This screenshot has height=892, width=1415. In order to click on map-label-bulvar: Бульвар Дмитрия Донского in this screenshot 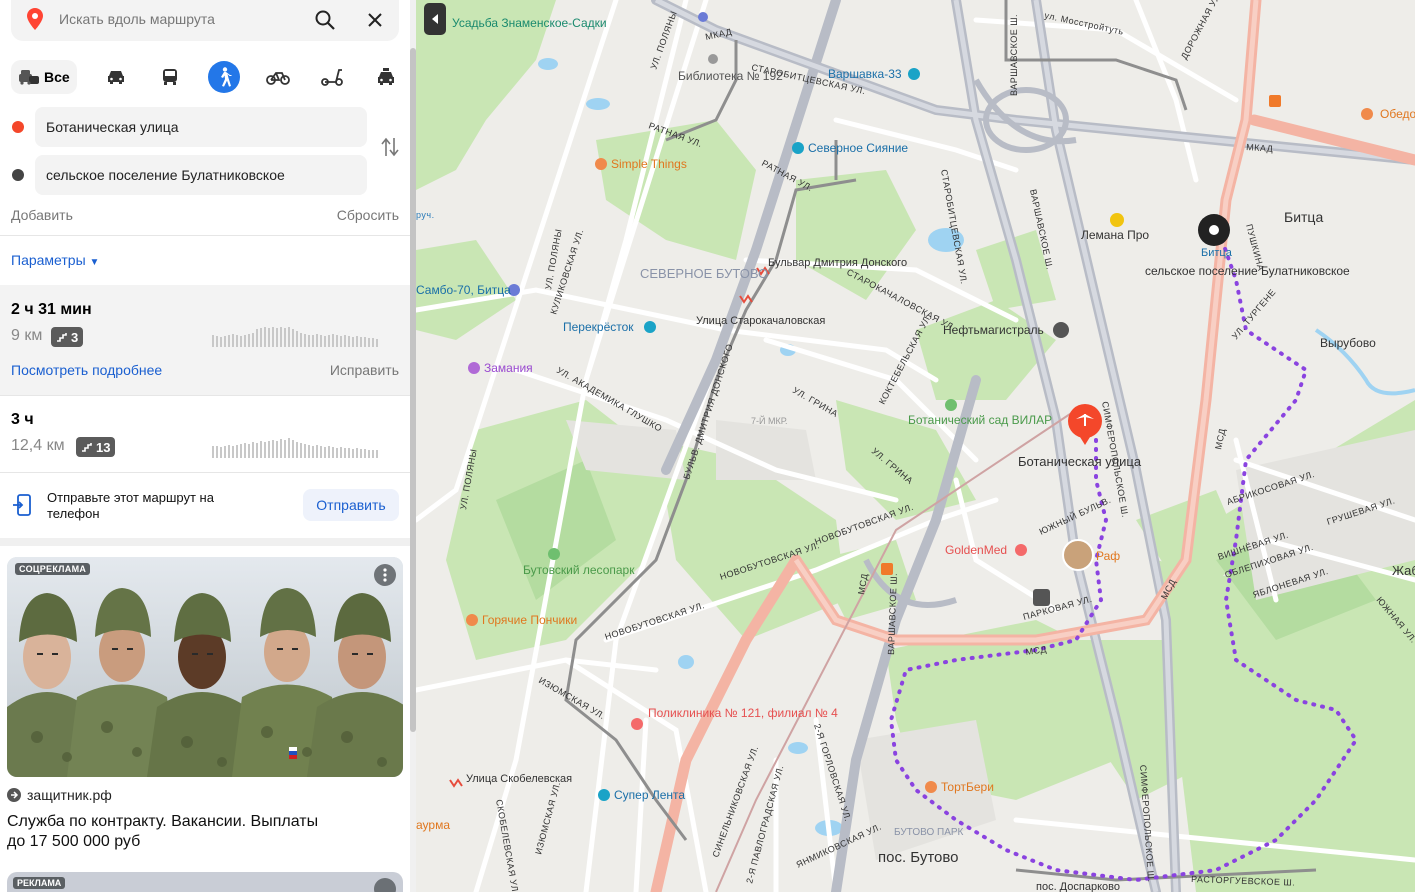, I will do `click(837, 263)`.